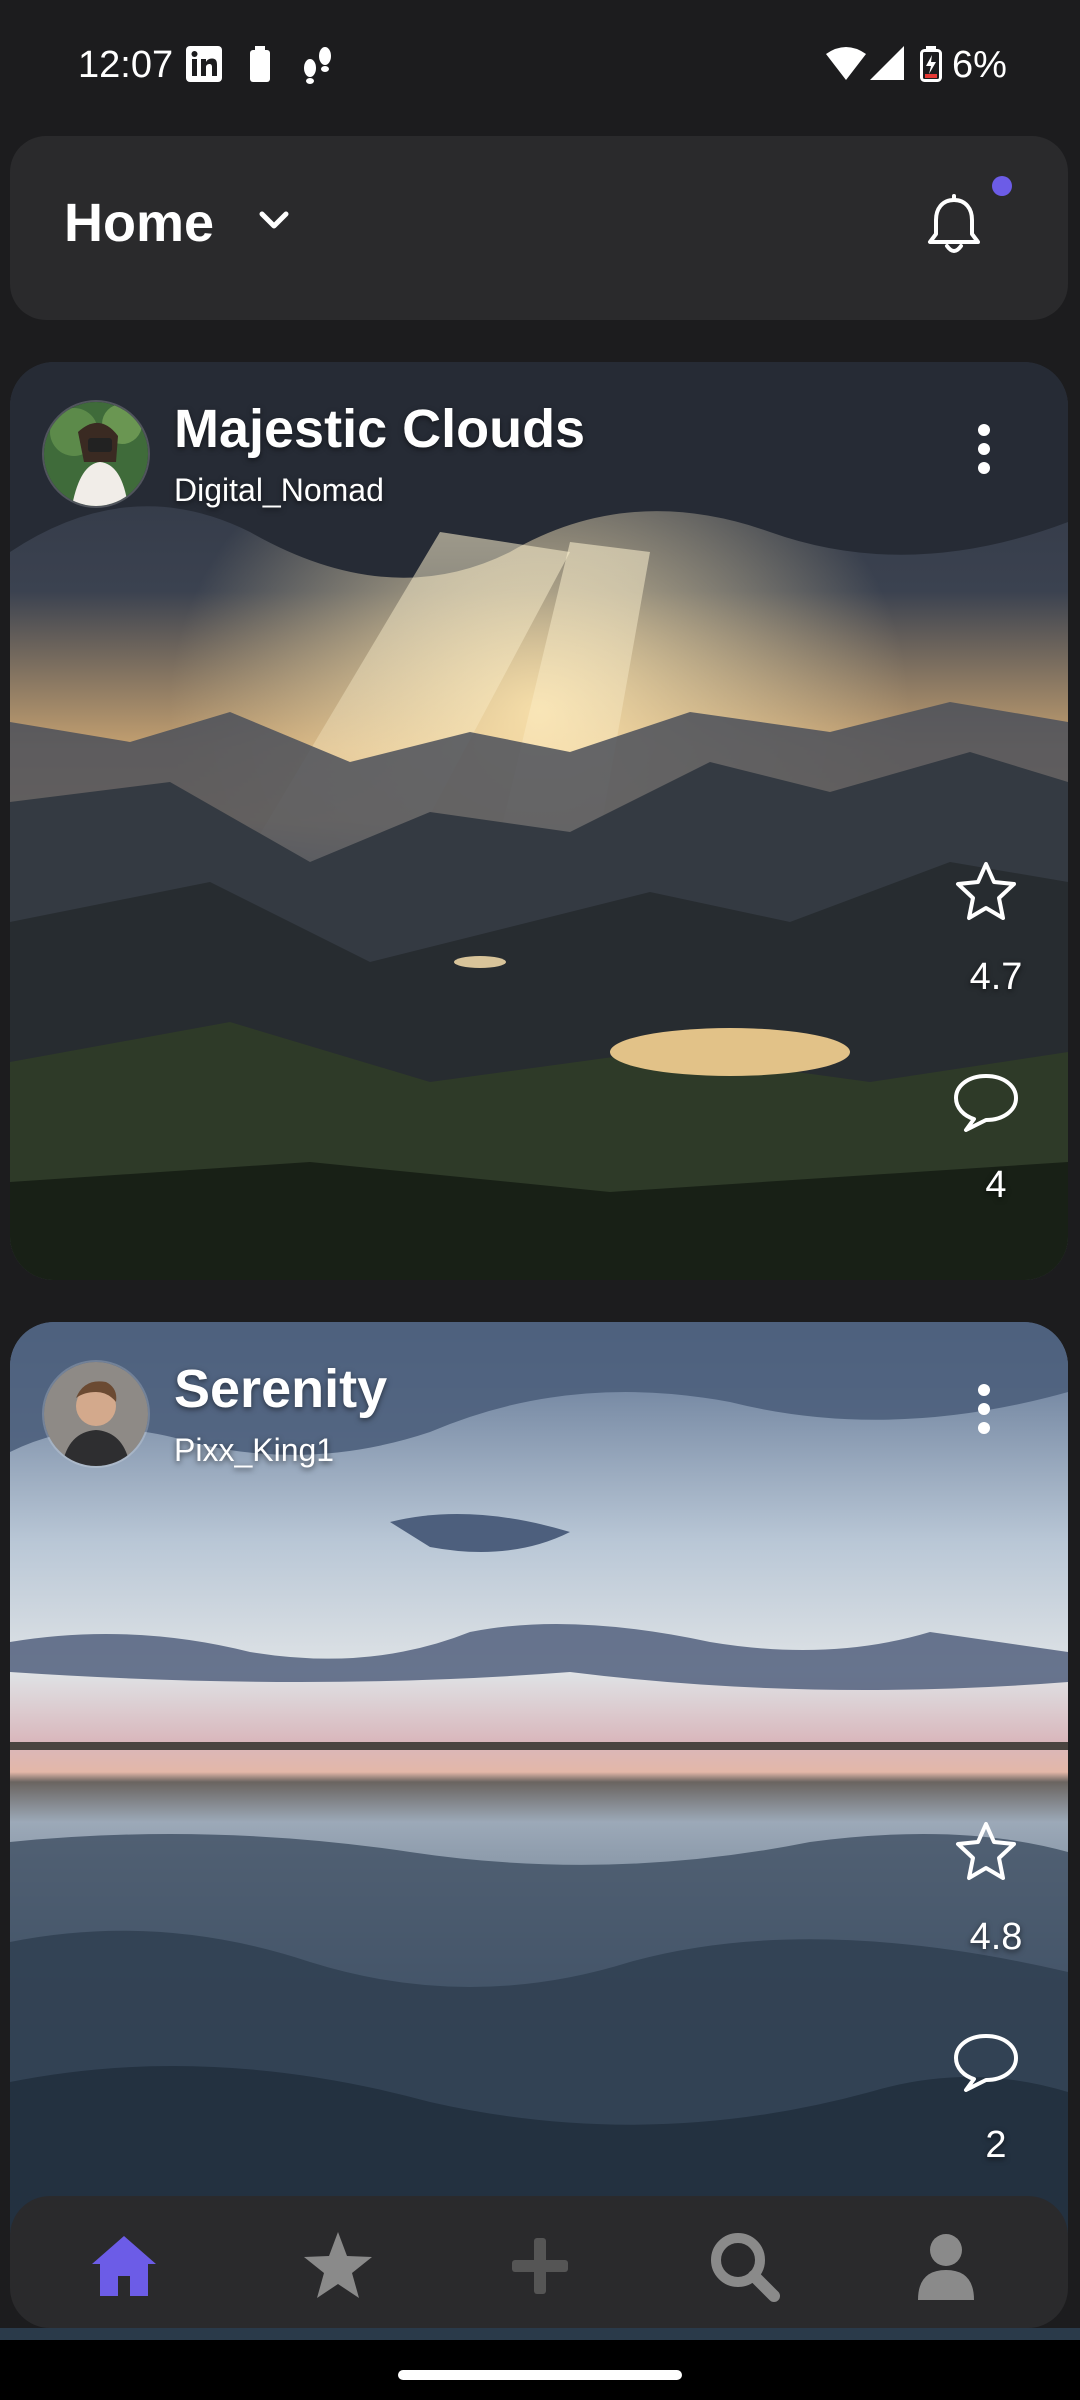 The width and height of the screenshot is (1080, 2400). Describe the element at coordinates (887, 63) in the screenshot. I see `signal-icon` at that location.